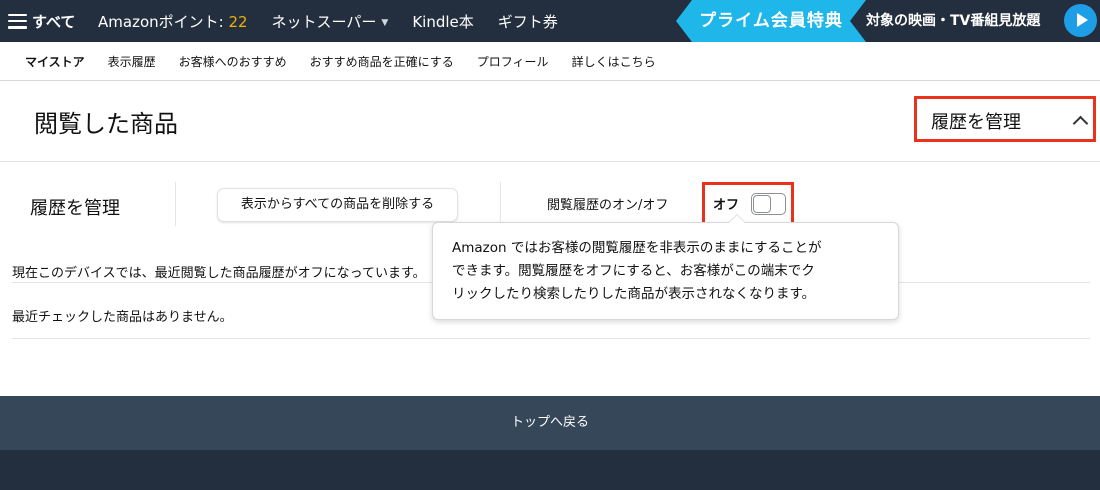 The height and width of the screenshot is (490, 1100). I want to click on footer, so click(550, 470).